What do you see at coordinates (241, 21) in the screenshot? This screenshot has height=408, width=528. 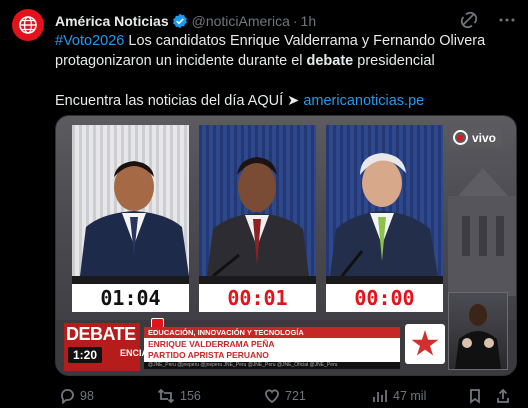 I see `author-handle: @noticiAmerica` at bounding box center [241, 21].